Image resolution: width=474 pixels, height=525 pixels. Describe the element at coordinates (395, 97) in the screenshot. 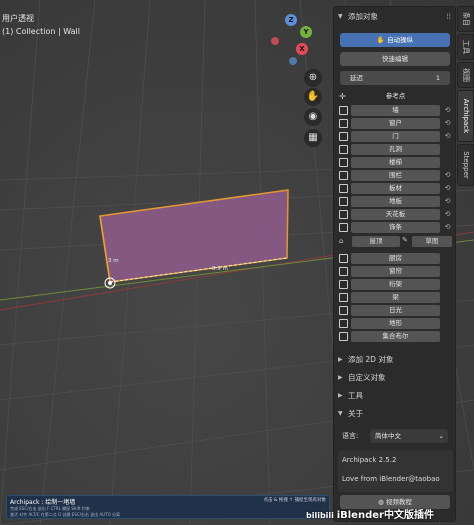

I see `reference-point-row: ✛ 参考点` at that location.